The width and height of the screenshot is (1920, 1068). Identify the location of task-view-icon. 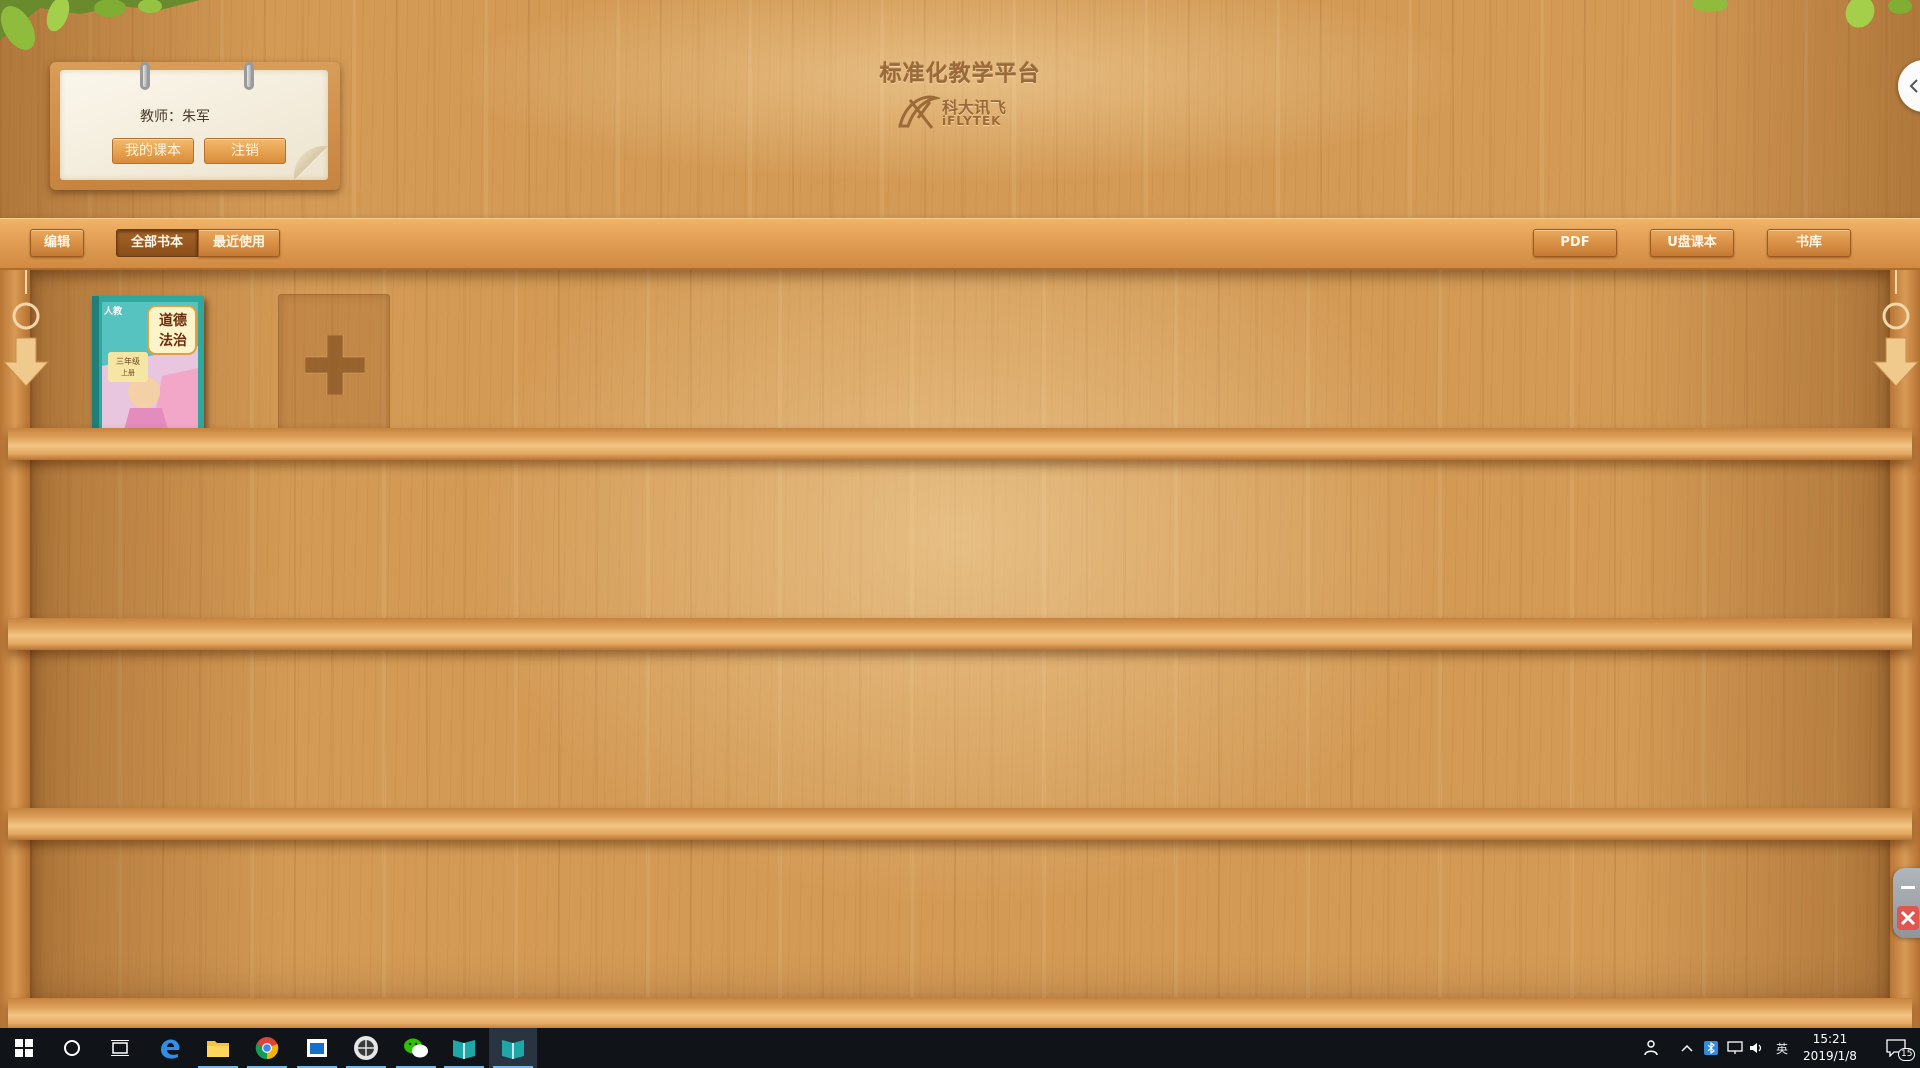
(120, 1048).